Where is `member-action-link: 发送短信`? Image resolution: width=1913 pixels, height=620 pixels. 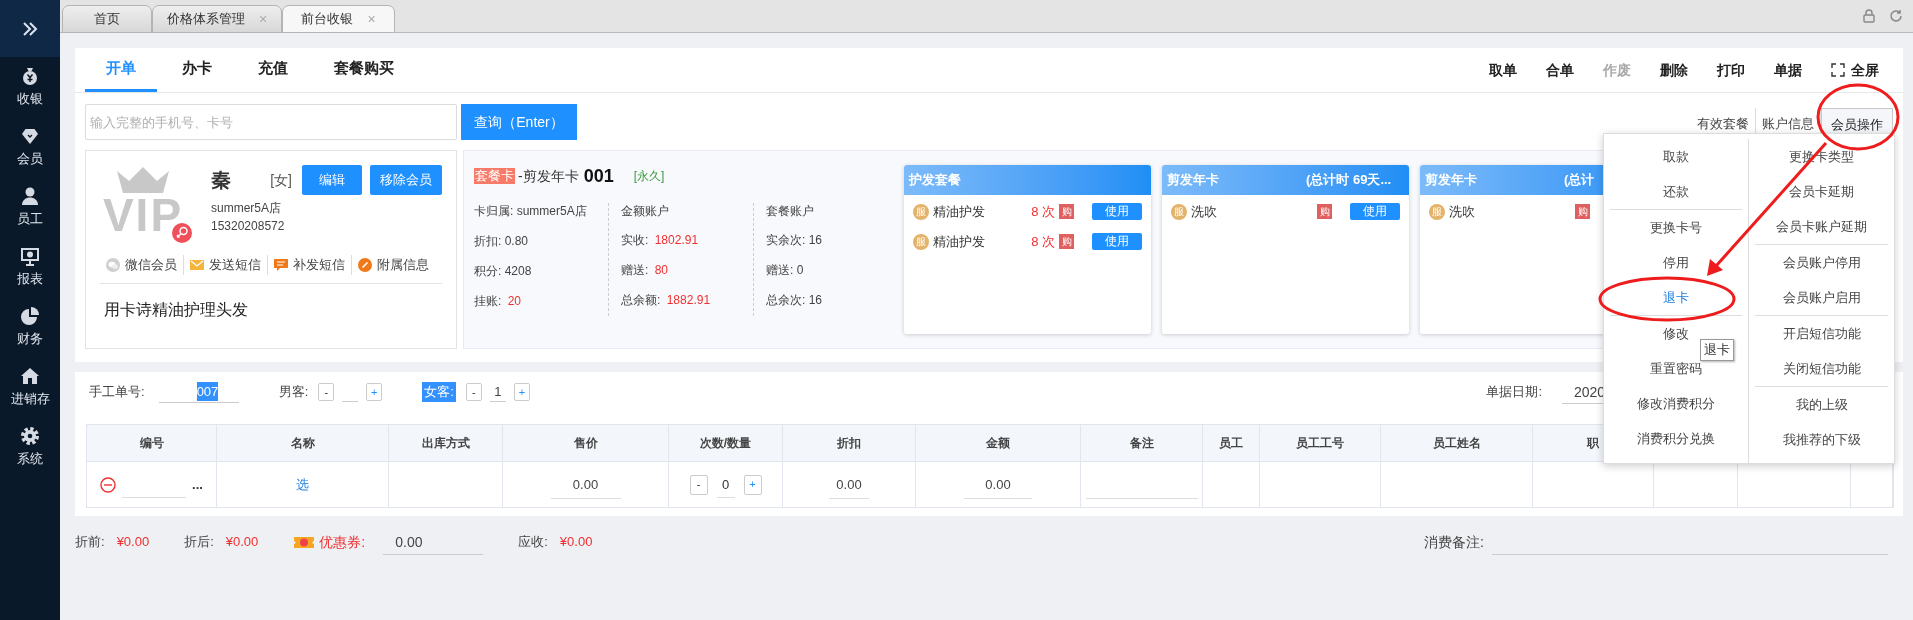 member-action-link: 发送短信 is located at coordinates (235, 265).